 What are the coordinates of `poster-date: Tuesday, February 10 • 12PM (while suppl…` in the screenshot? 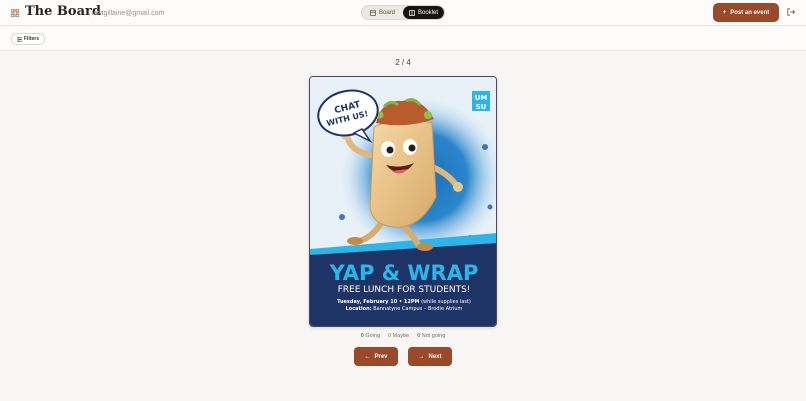 It's located at (404, 302).